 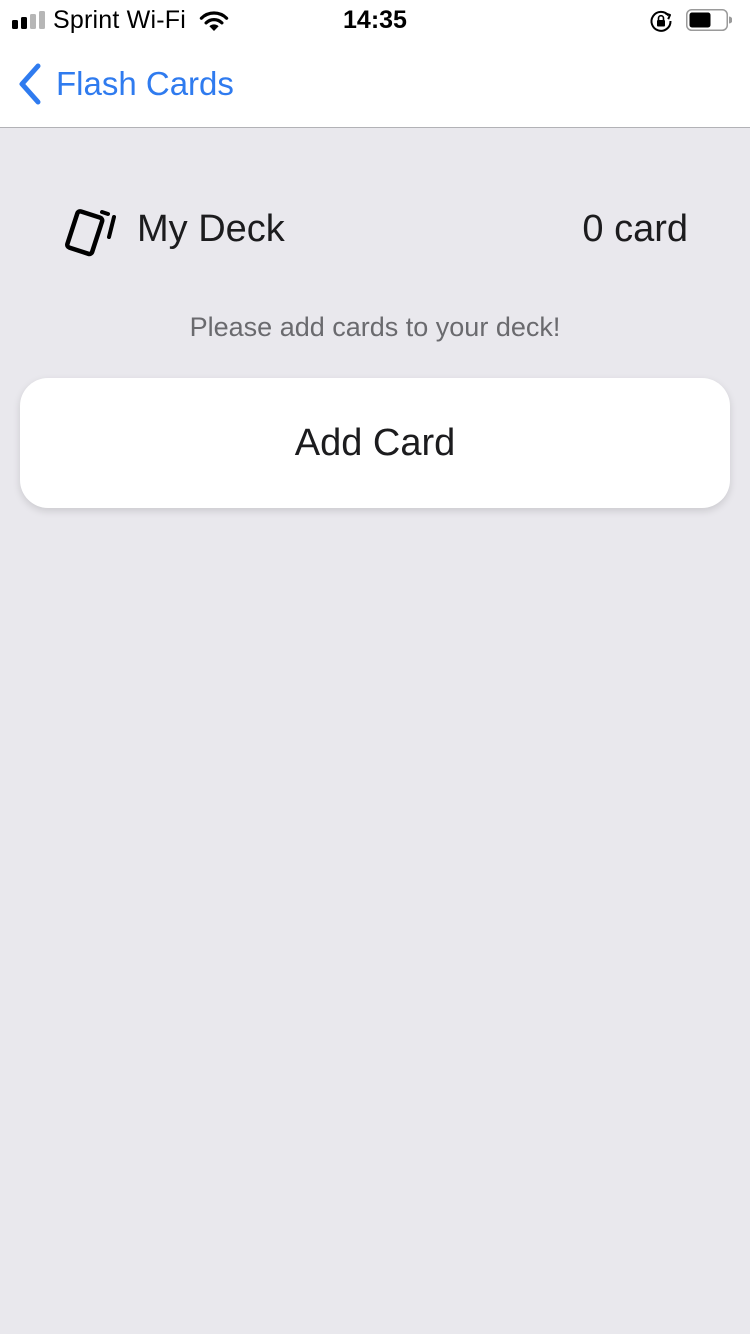 I want to click on cards-icon, so click(x=90, y=233).